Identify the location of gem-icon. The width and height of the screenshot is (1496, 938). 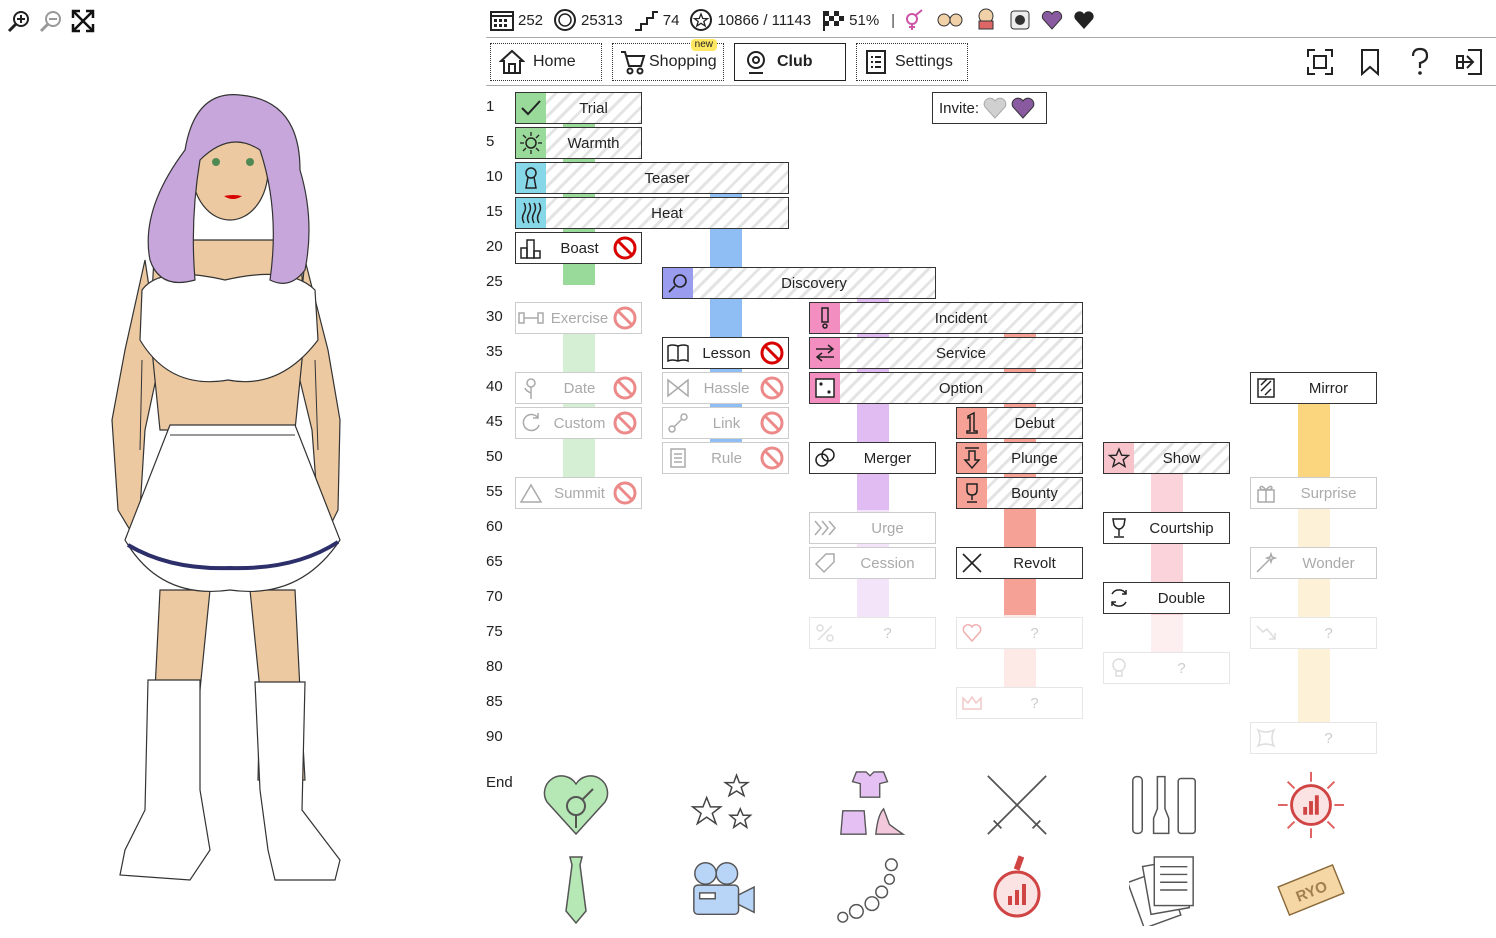
(1022, 20).